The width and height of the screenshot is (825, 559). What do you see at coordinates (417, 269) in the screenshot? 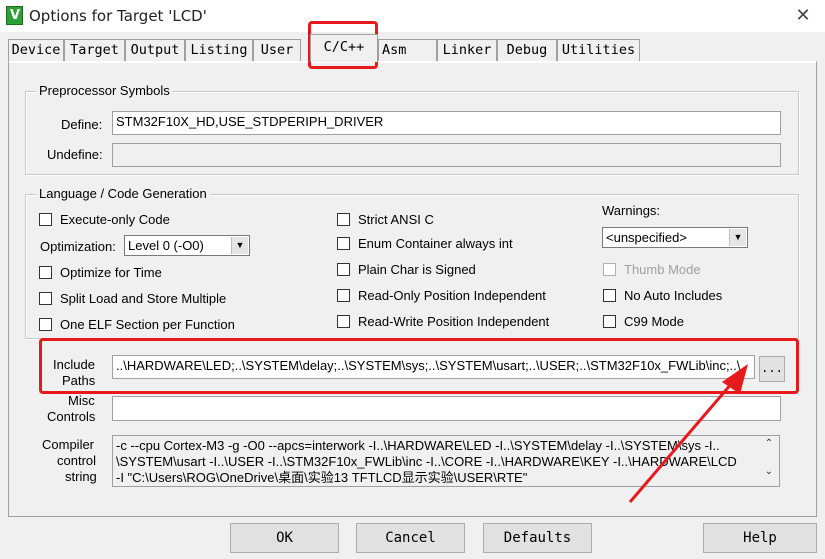
I see `plain-char-label: Plain Char is Signed` at bounding box center [417, 269].